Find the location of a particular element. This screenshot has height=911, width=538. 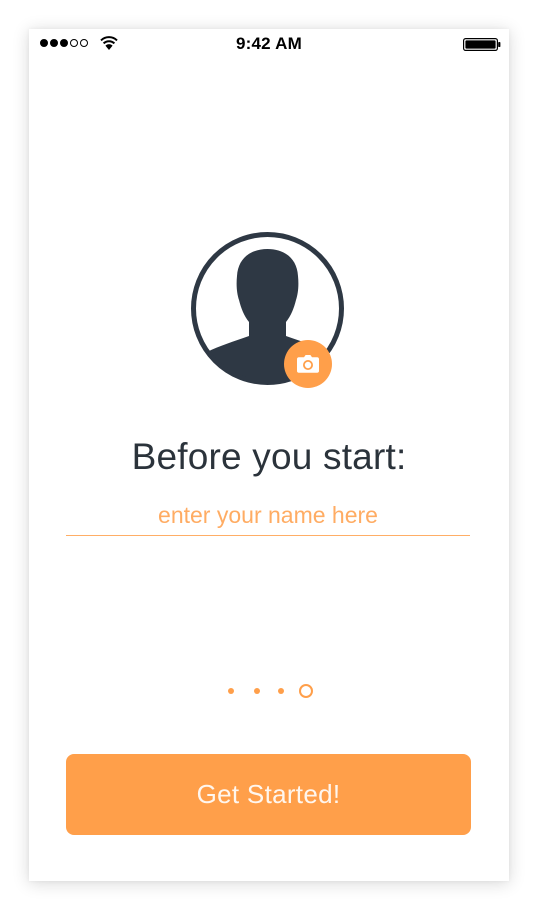

camera-icon is located at coordinates (308, 364).